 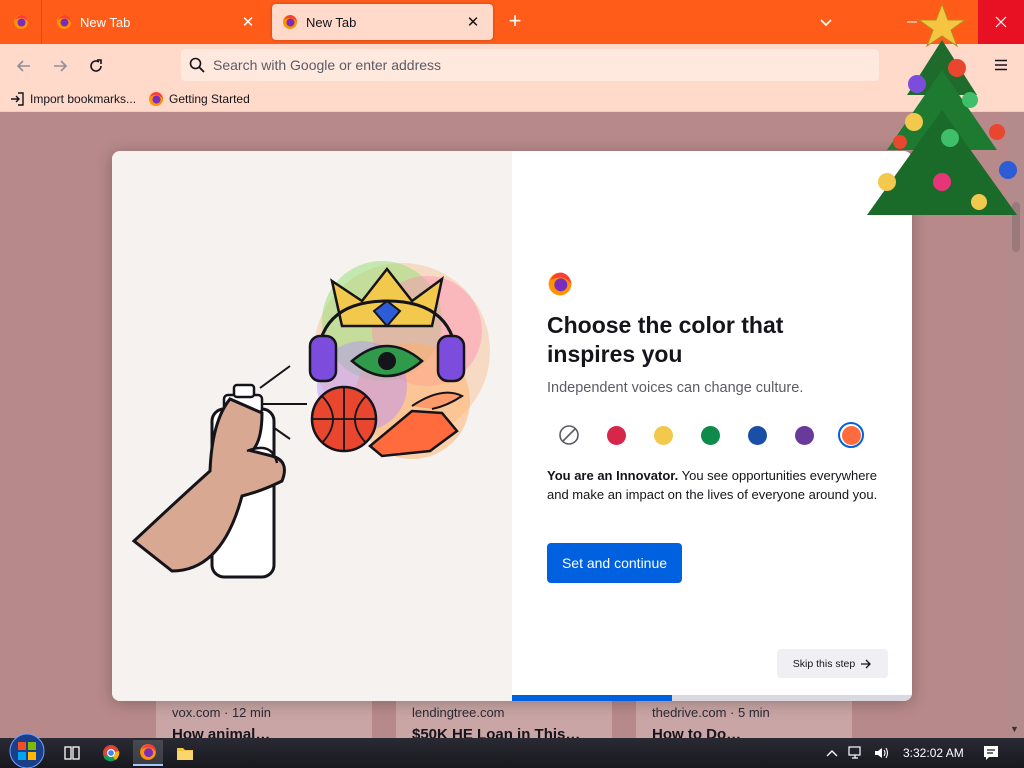 What do you see at coordinates (824, 663) in the screenshot?
I see `skip-step-label: Skip this step` at bounding box center [824, 663].